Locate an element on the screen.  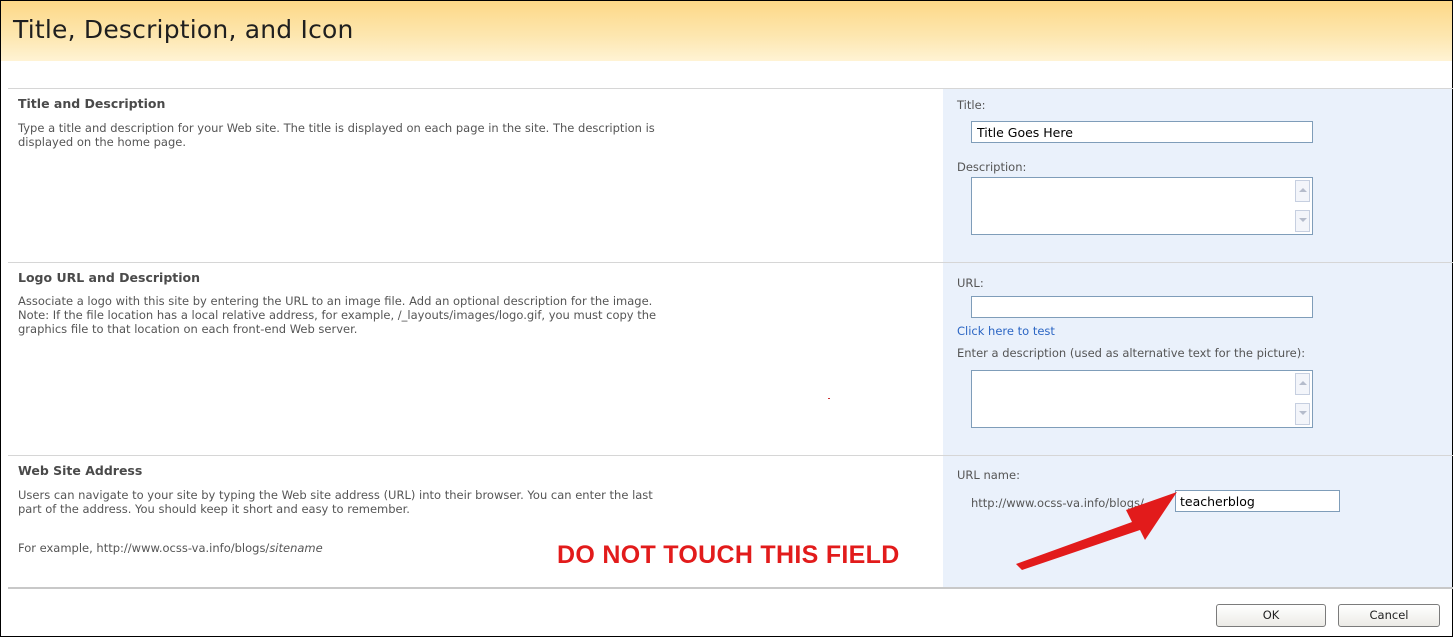
logo-description-textarea is located at coordinates (1142, 399).